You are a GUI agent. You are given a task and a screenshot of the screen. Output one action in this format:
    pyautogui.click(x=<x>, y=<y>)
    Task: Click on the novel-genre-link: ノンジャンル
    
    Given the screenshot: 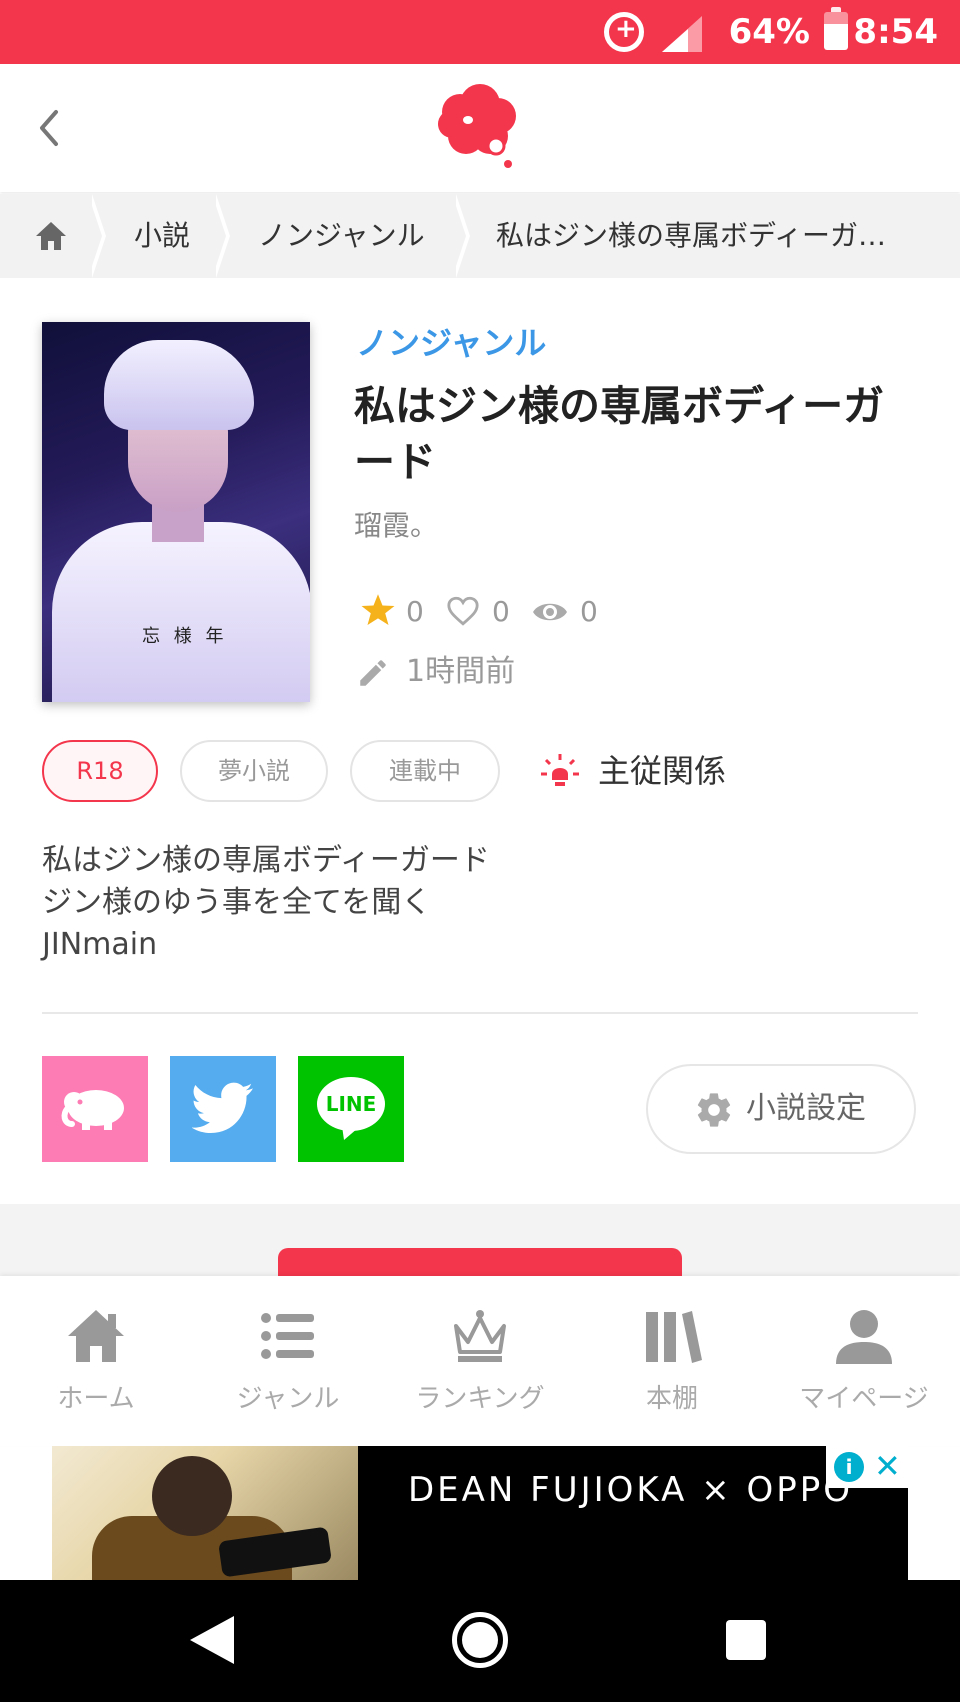 What is the action you would take?
    pyautogui.click(x=451, y=341)
    